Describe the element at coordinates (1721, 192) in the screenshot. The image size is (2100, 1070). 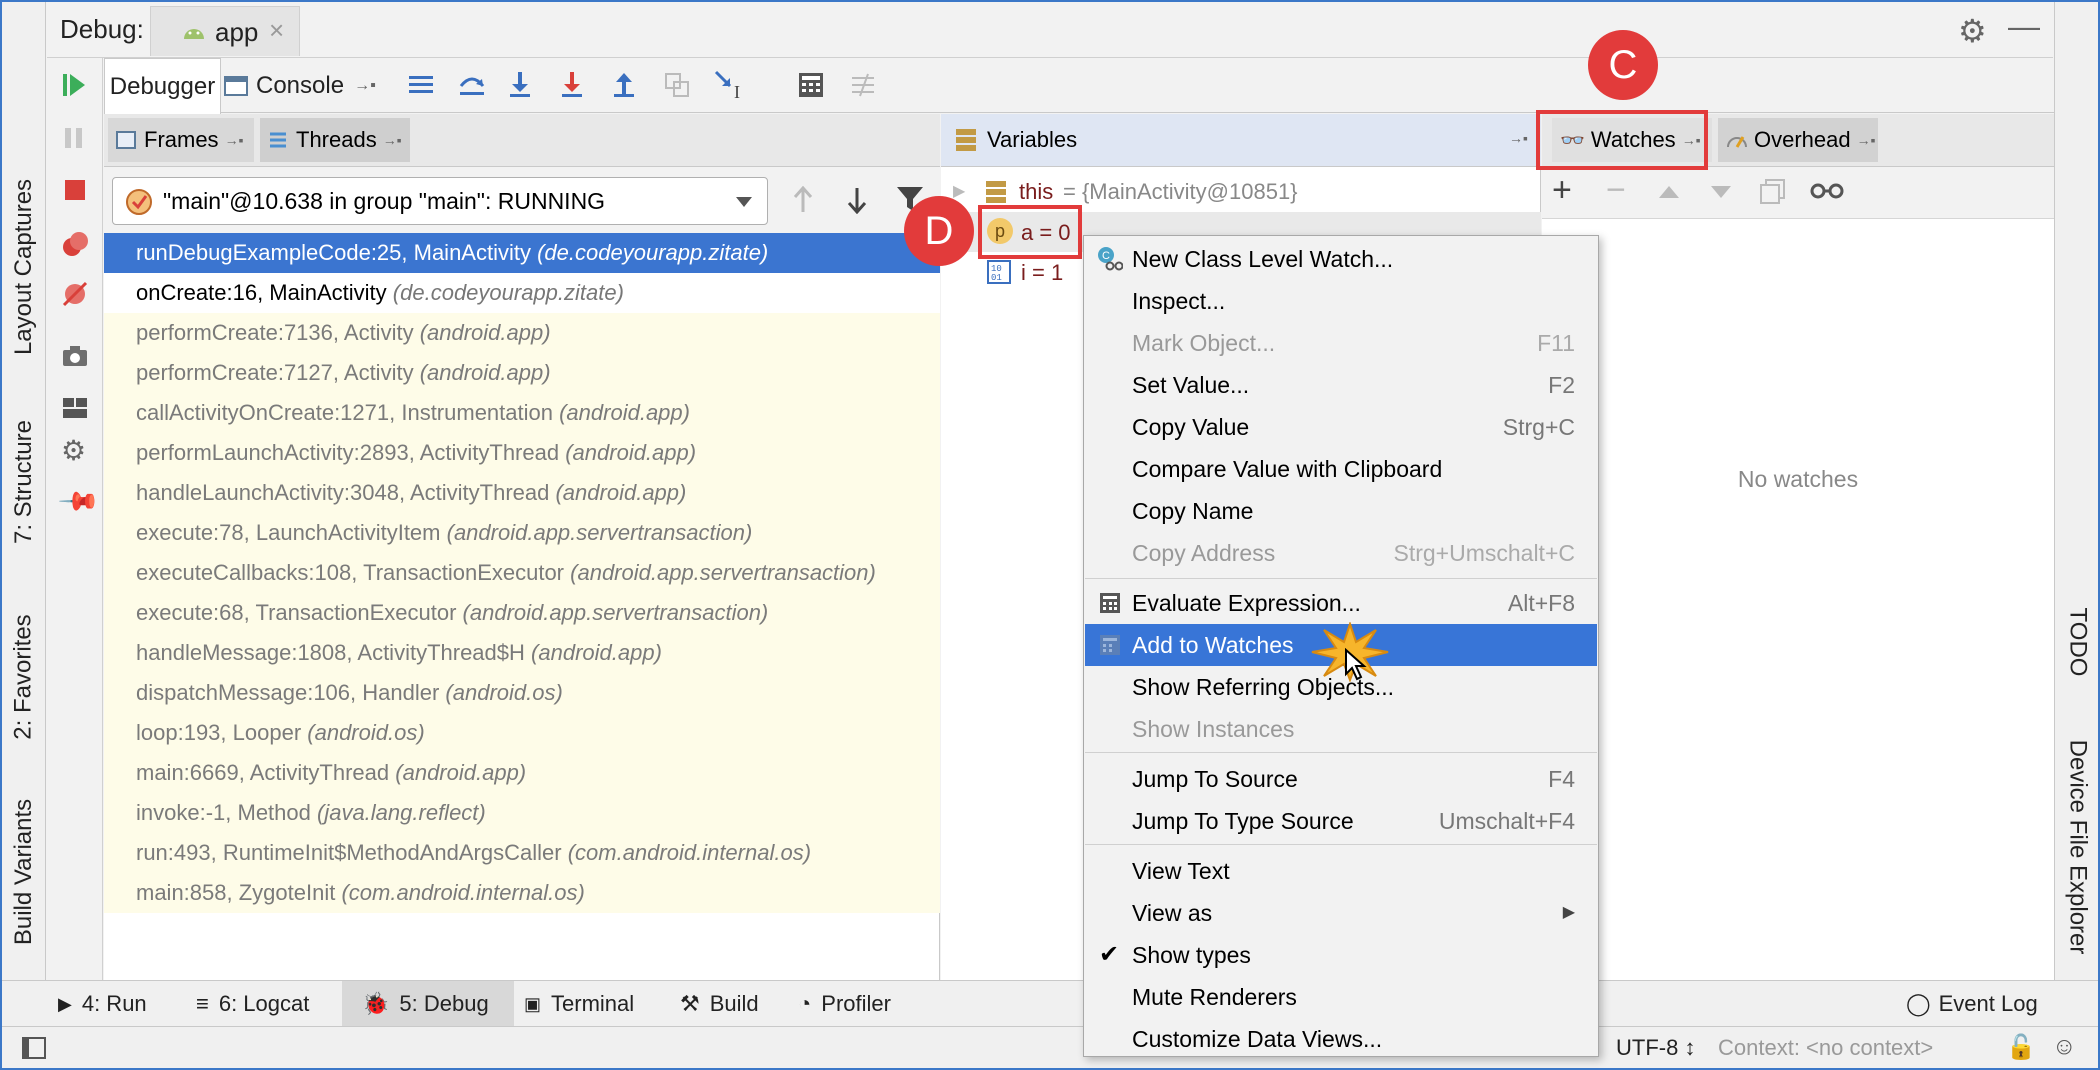
I see `move-down-icon` at that location.